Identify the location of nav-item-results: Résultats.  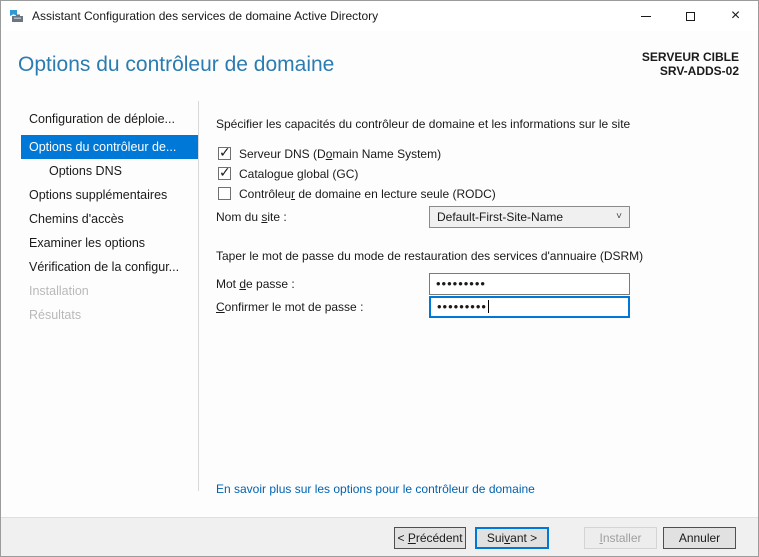
(55, 315).